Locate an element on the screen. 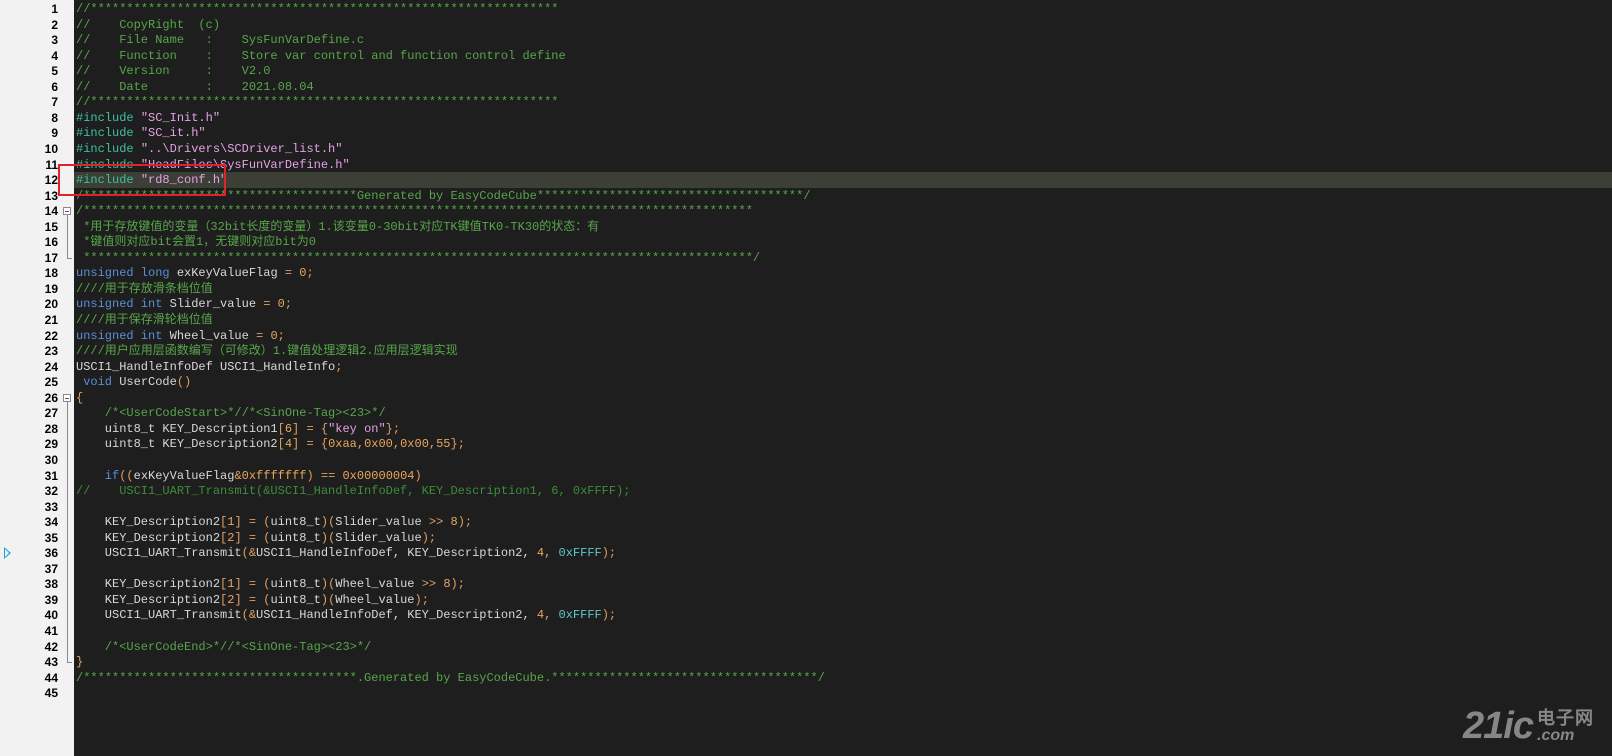 The width and height of the screenshot is (1612, 756). line-number: 45 is located at coordinates (51, 693).